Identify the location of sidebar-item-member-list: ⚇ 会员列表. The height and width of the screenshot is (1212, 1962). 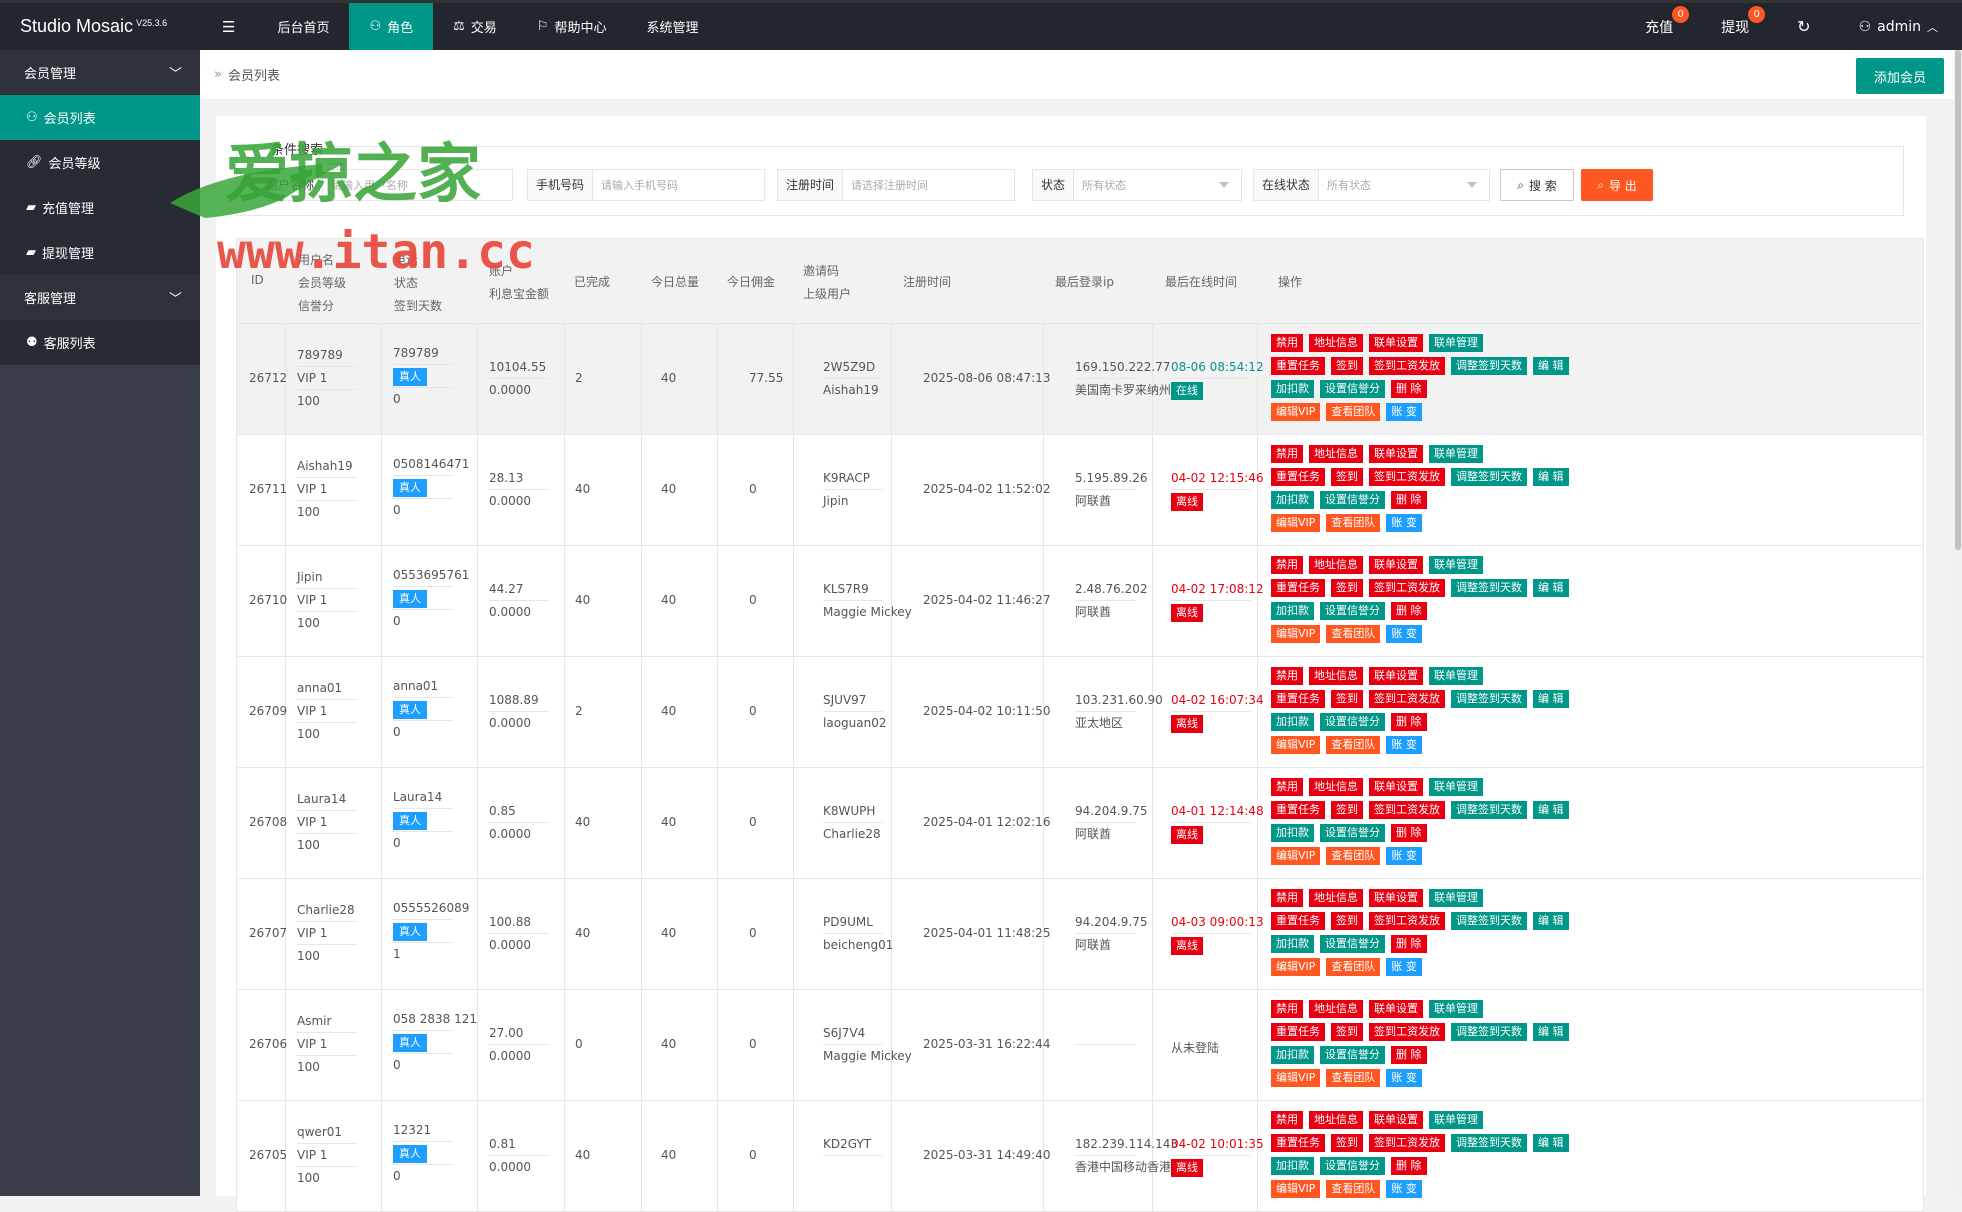
(100, 117).